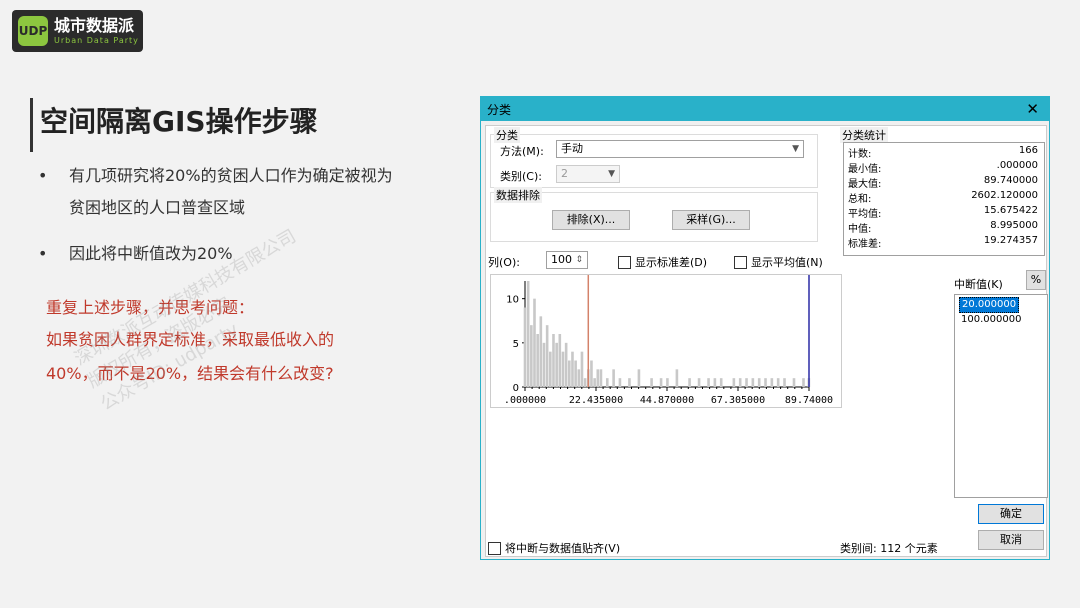 Image resolution: width=1080 pixels, height=608 pixels. What do you see at coordinates (512, 300) in the screenshot?
I see `y-tick-label: 10` at bounding box center [512, 300].